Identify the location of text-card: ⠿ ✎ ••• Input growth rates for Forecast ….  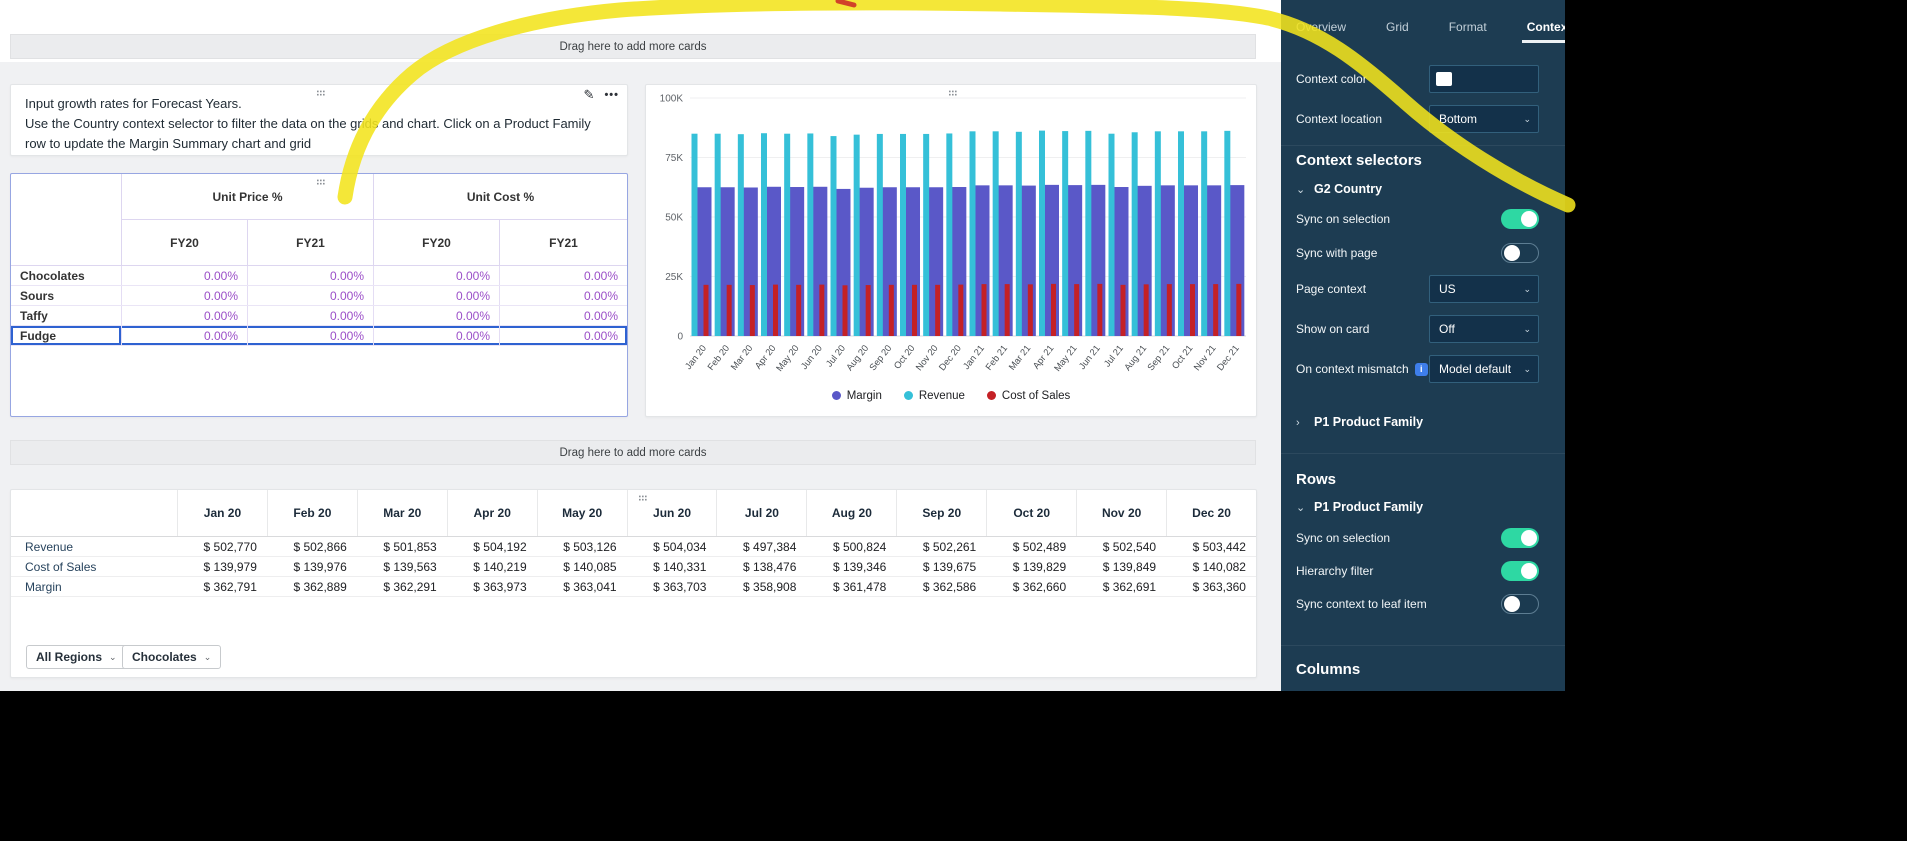
(319, 120).